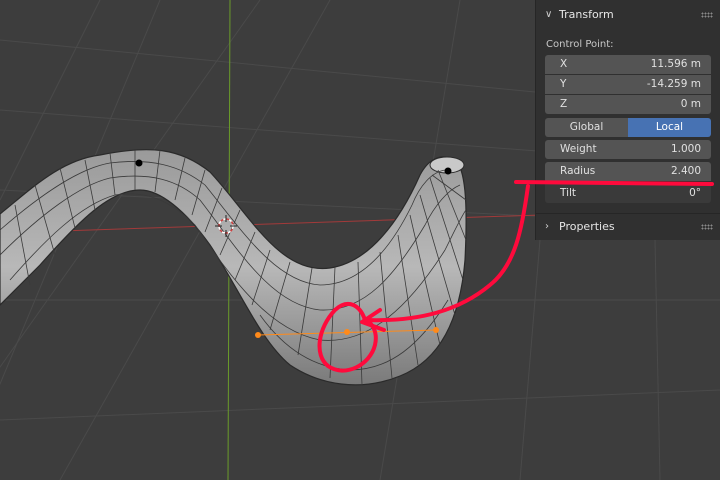 This screenshot has height=480, width=720. I want to click on weight-field-label: Weight, so click(578, 149).